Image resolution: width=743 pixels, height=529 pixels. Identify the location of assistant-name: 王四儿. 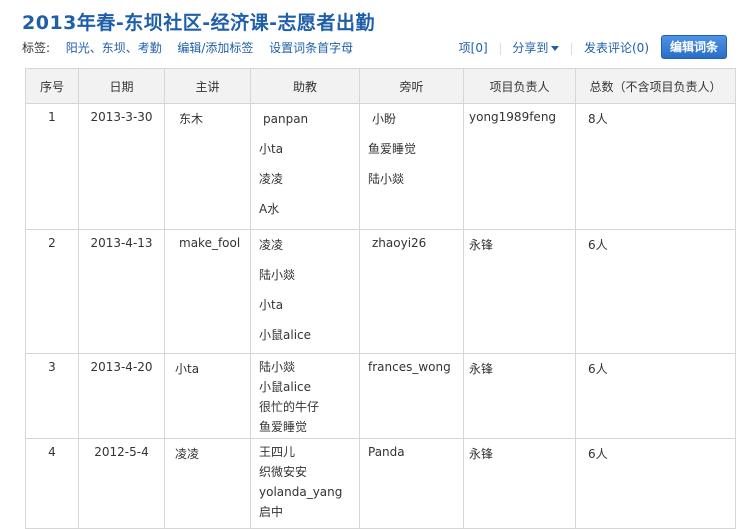
(277, 452).